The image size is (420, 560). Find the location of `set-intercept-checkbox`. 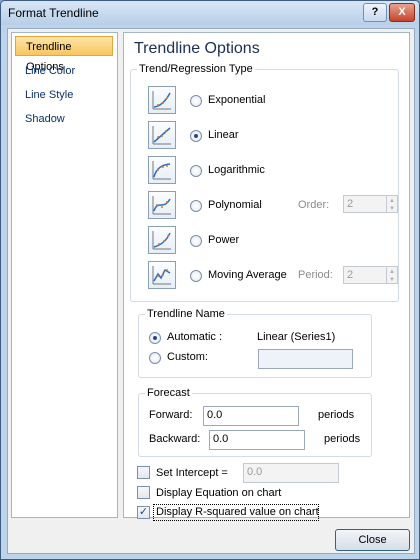

set-intercept-checkbox is located at coordinates (143, 472).